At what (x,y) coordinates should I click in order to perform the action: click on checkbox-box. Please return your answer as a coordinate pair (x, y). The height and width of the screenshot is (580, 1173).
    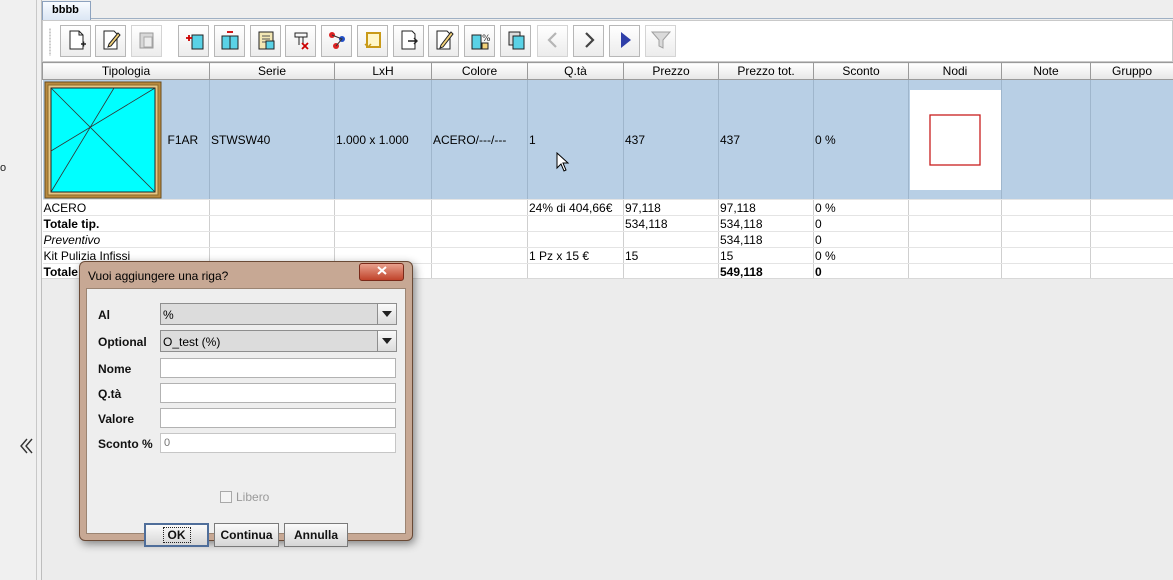
    Looking at the image, I should click on (226, 497).